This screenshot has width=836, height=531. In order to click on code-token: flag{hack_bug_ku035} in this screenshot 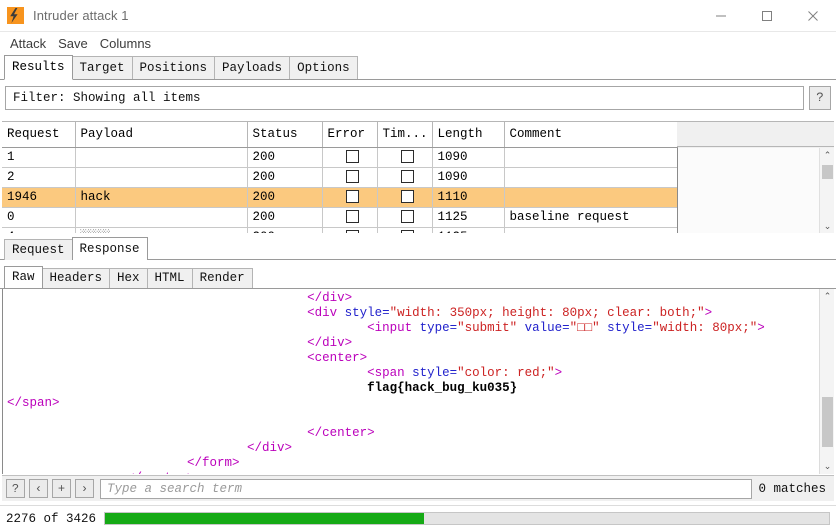, I will do `click(442, 388)`.